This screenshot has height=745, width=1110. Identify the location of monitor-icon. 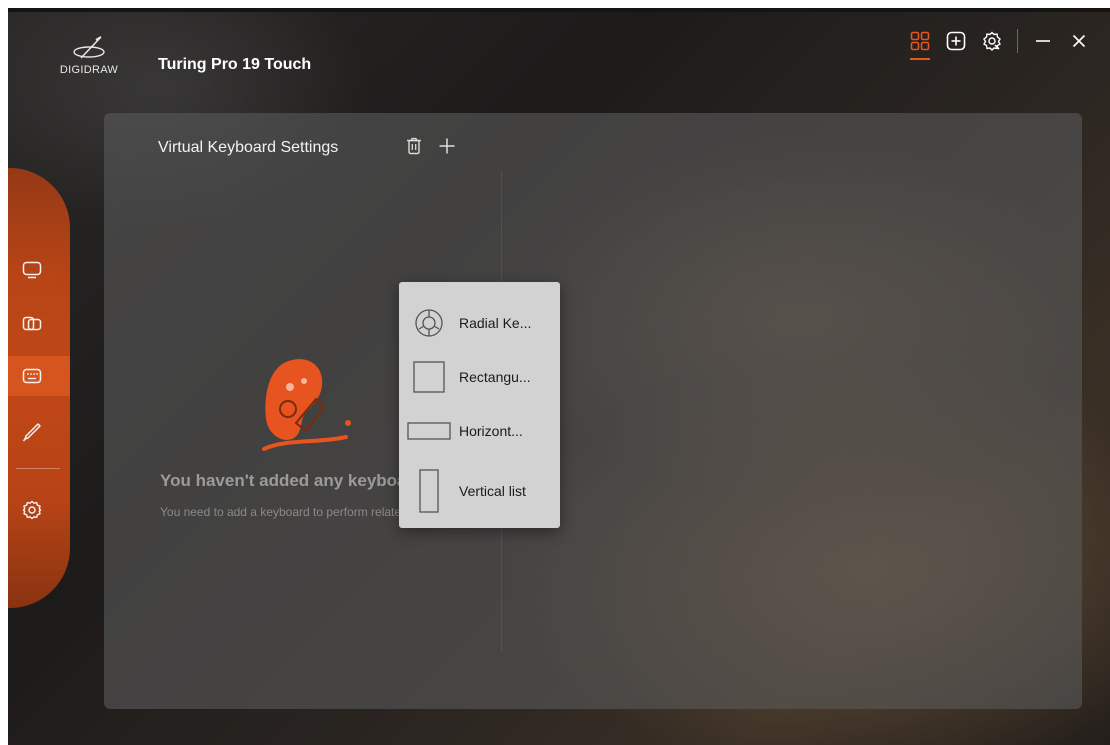
(32, 270).